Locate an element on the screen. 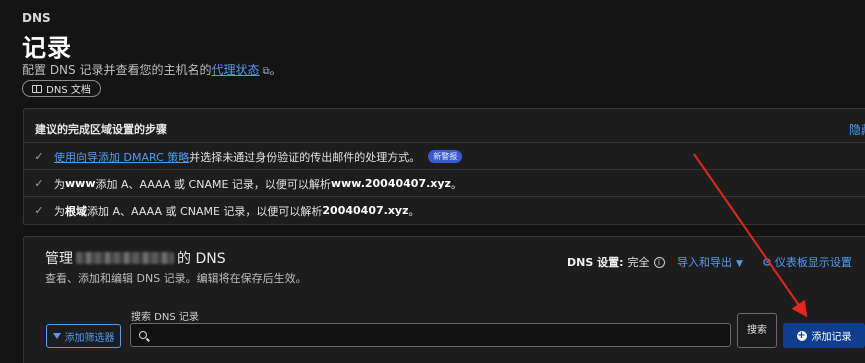 This screenshot has width=865, height=363. dns-settings-value: 完全 is located at coordinates (638, 262).